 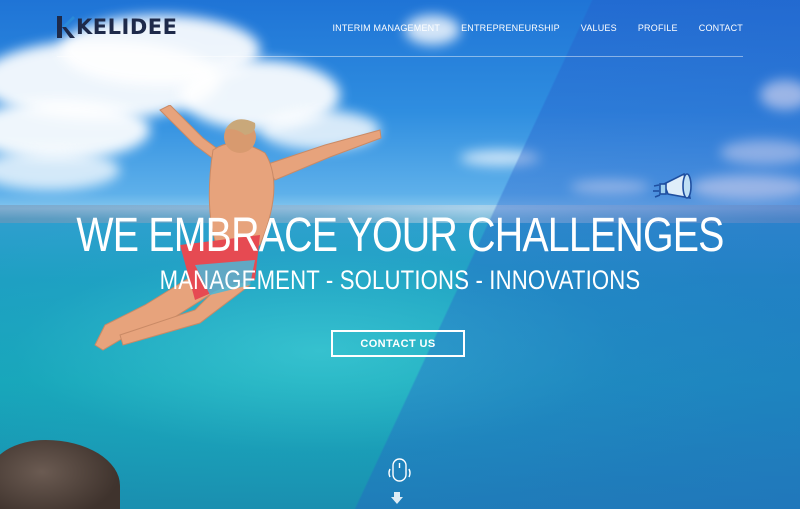 What do you see at coordinates (66, 27) in the screenshot?
I see `kelidee-k-logo-icon` at bounding box center [66, 27].